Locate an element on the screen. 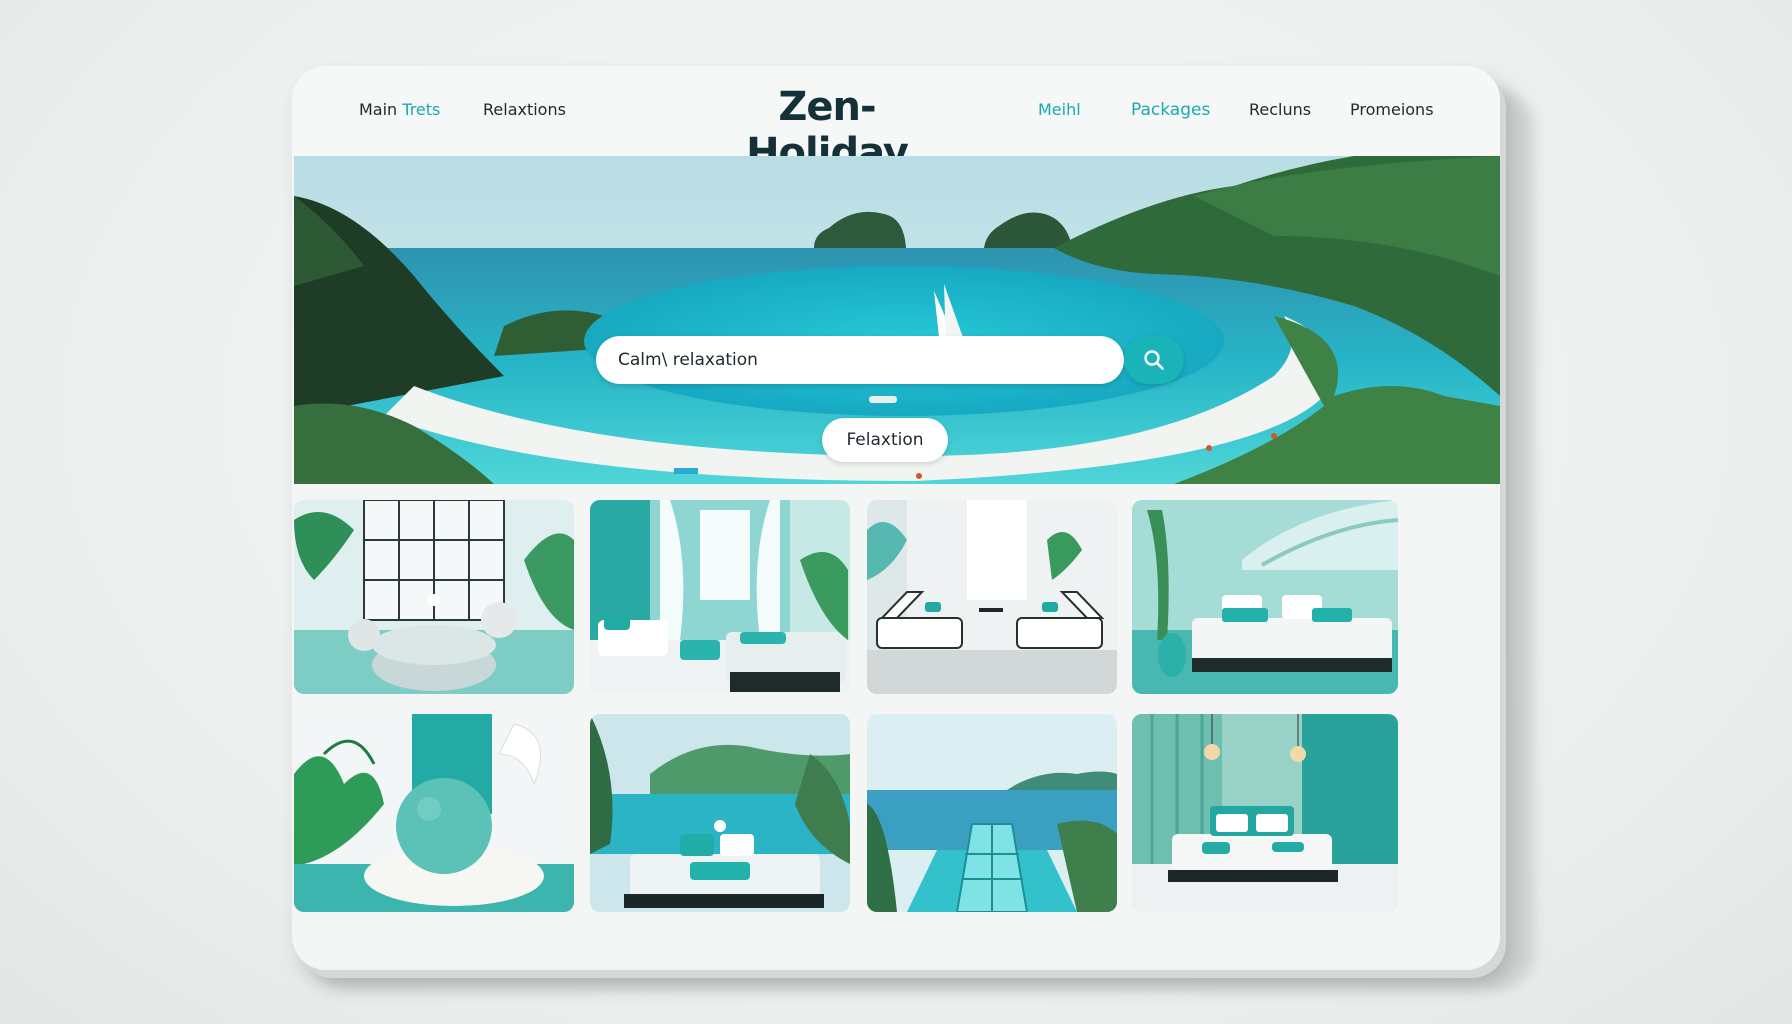 The height and width of the screenshot is (1024, 1792). nav-relaxtions: Relaxtions is located at coordinates (524, 109).